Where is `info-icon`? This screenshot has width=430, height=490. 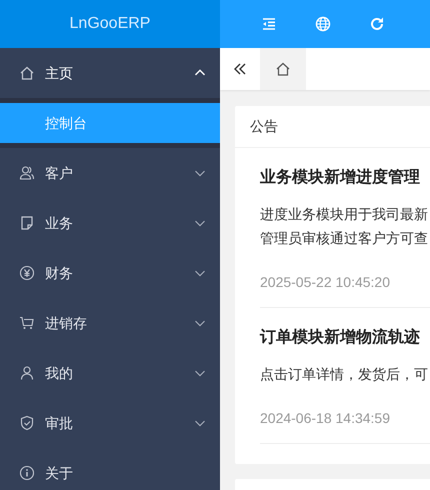 info-icon is located at coordinates (27, 473).